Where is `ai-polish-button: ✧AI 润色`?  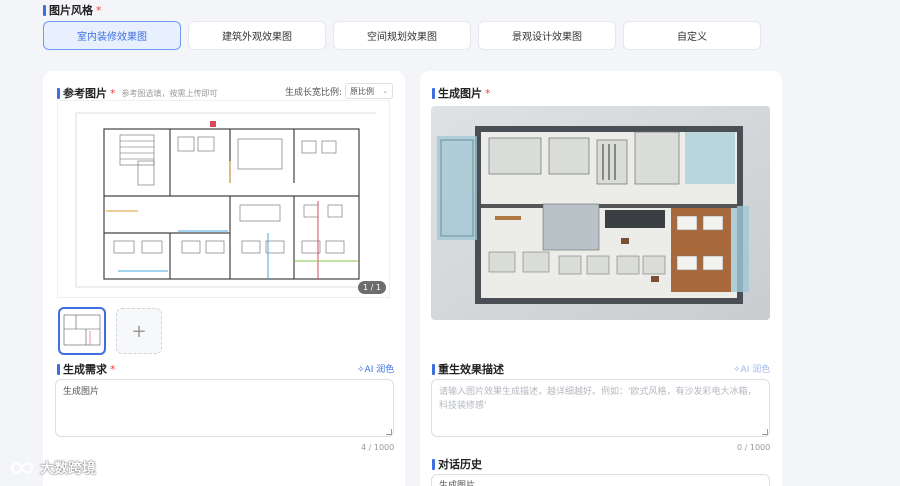 ai-polish-button: ✧AI 润色 is located at coordinates (375, 368).